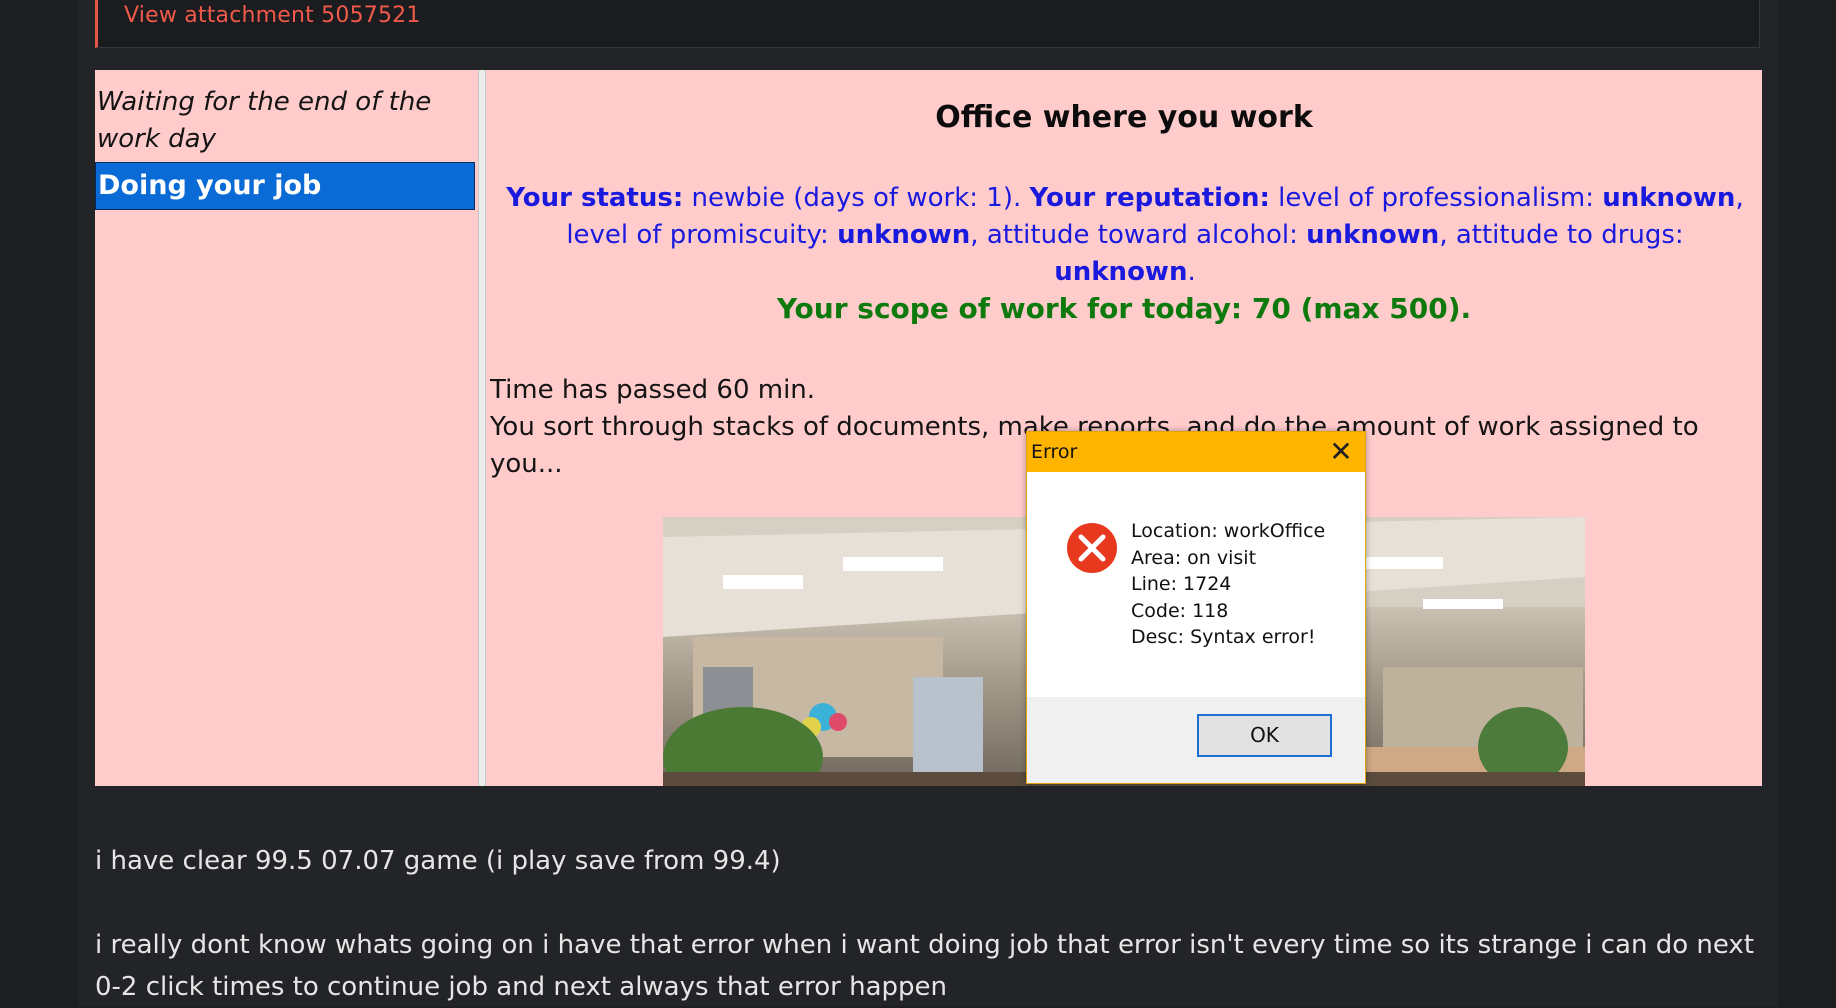 The image size is (1836, 1008). Describe the element at coordinates (904, 235) in the screenshot. I see `prom-value: unknown` at that location.